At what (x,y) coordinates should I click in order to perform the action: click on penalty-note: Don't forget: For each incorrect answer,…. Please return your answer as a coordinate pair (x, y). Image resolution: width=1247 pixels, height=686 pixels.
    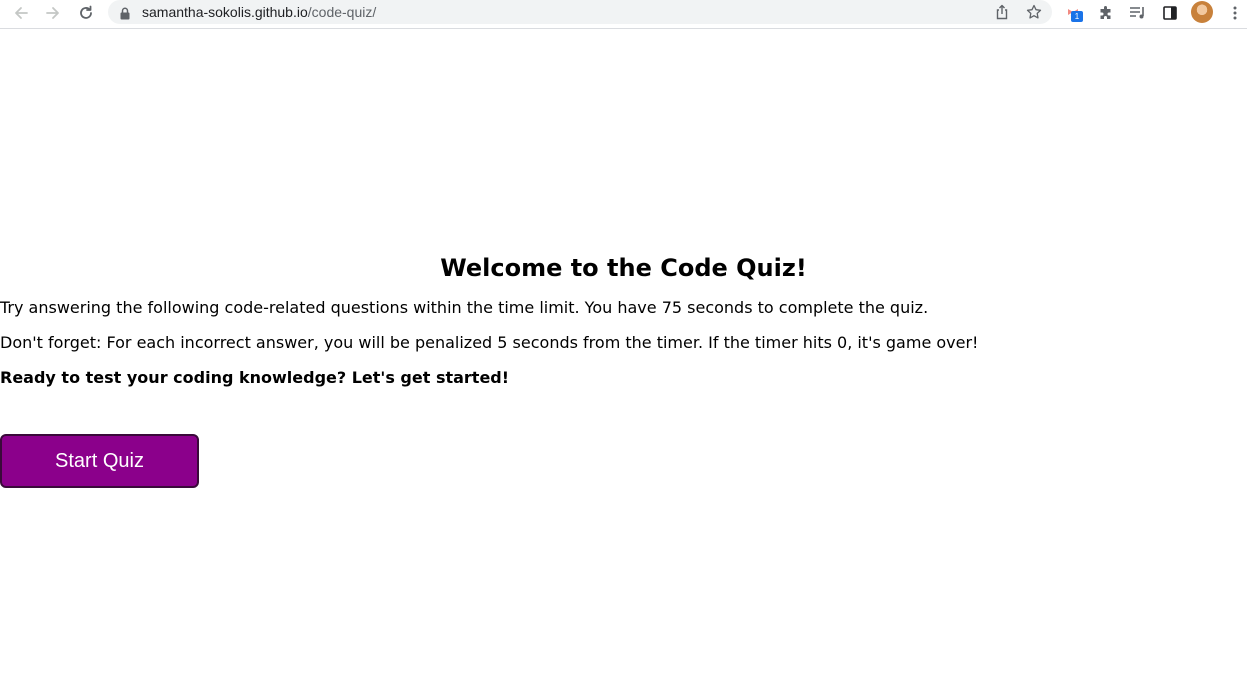
    Looking at the image, I should click on (489, 342).